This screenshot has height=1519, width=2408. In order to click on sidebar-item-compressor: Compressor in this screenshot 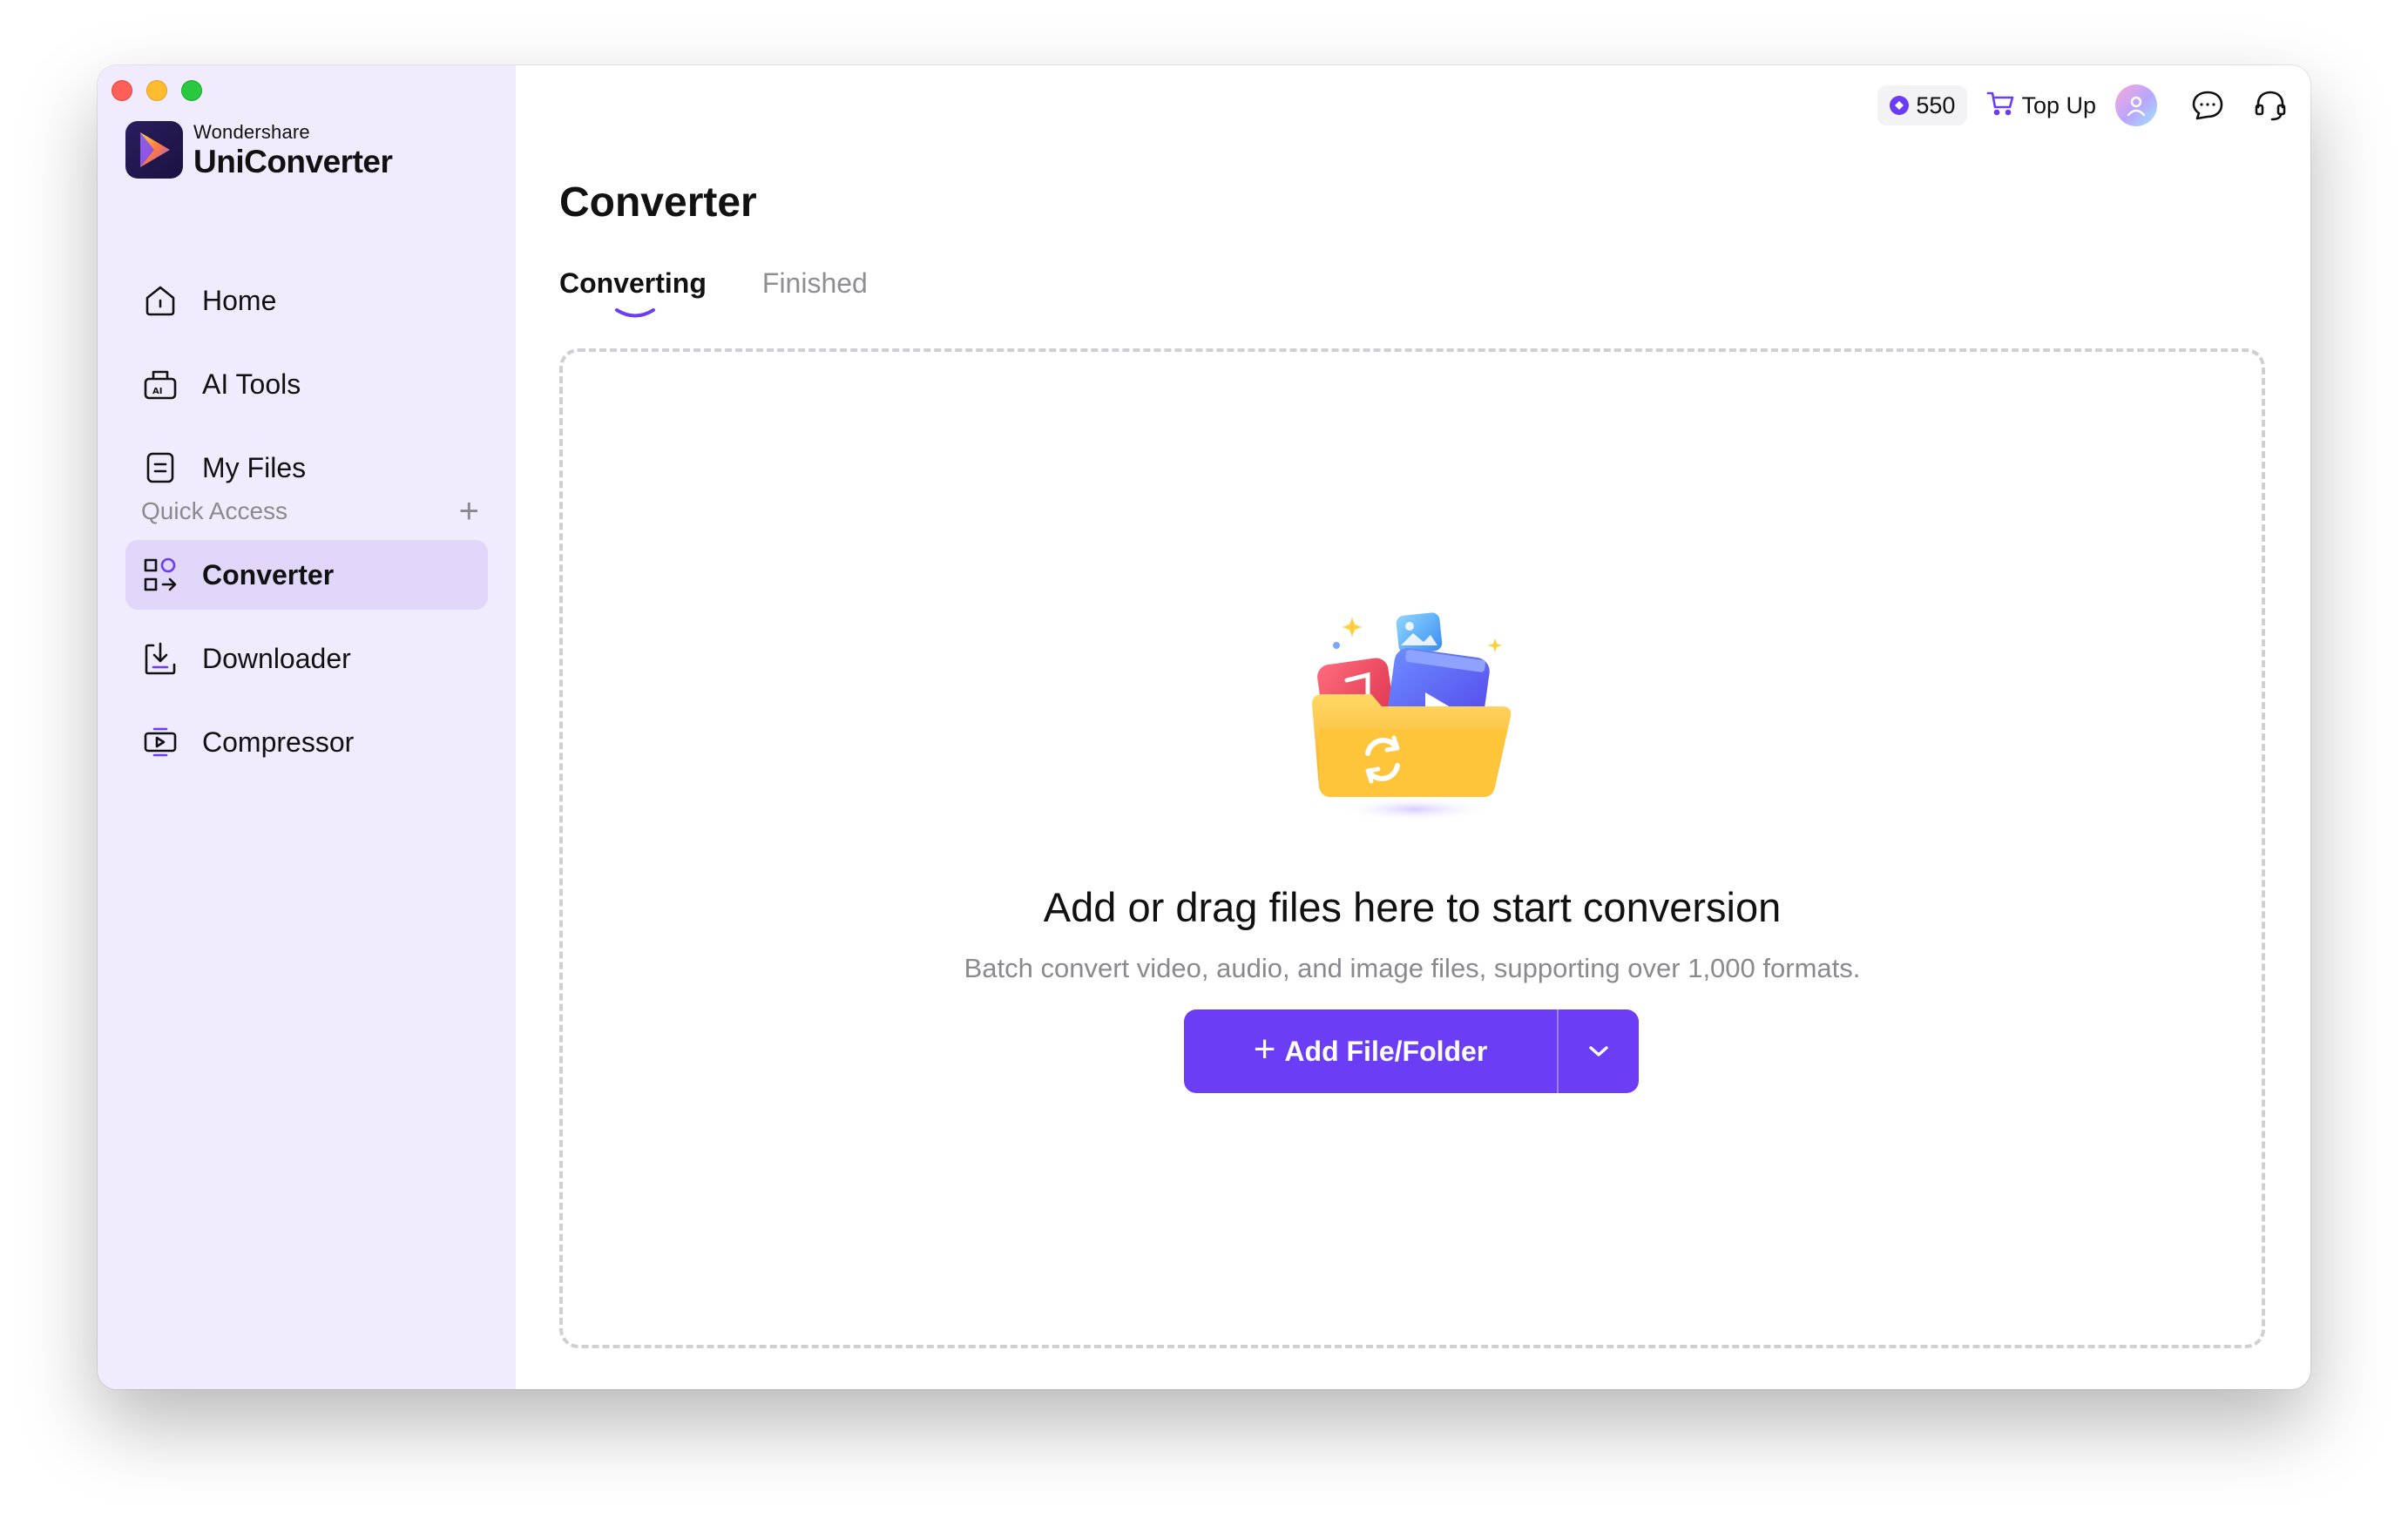, I will do `click(306, 742)`.